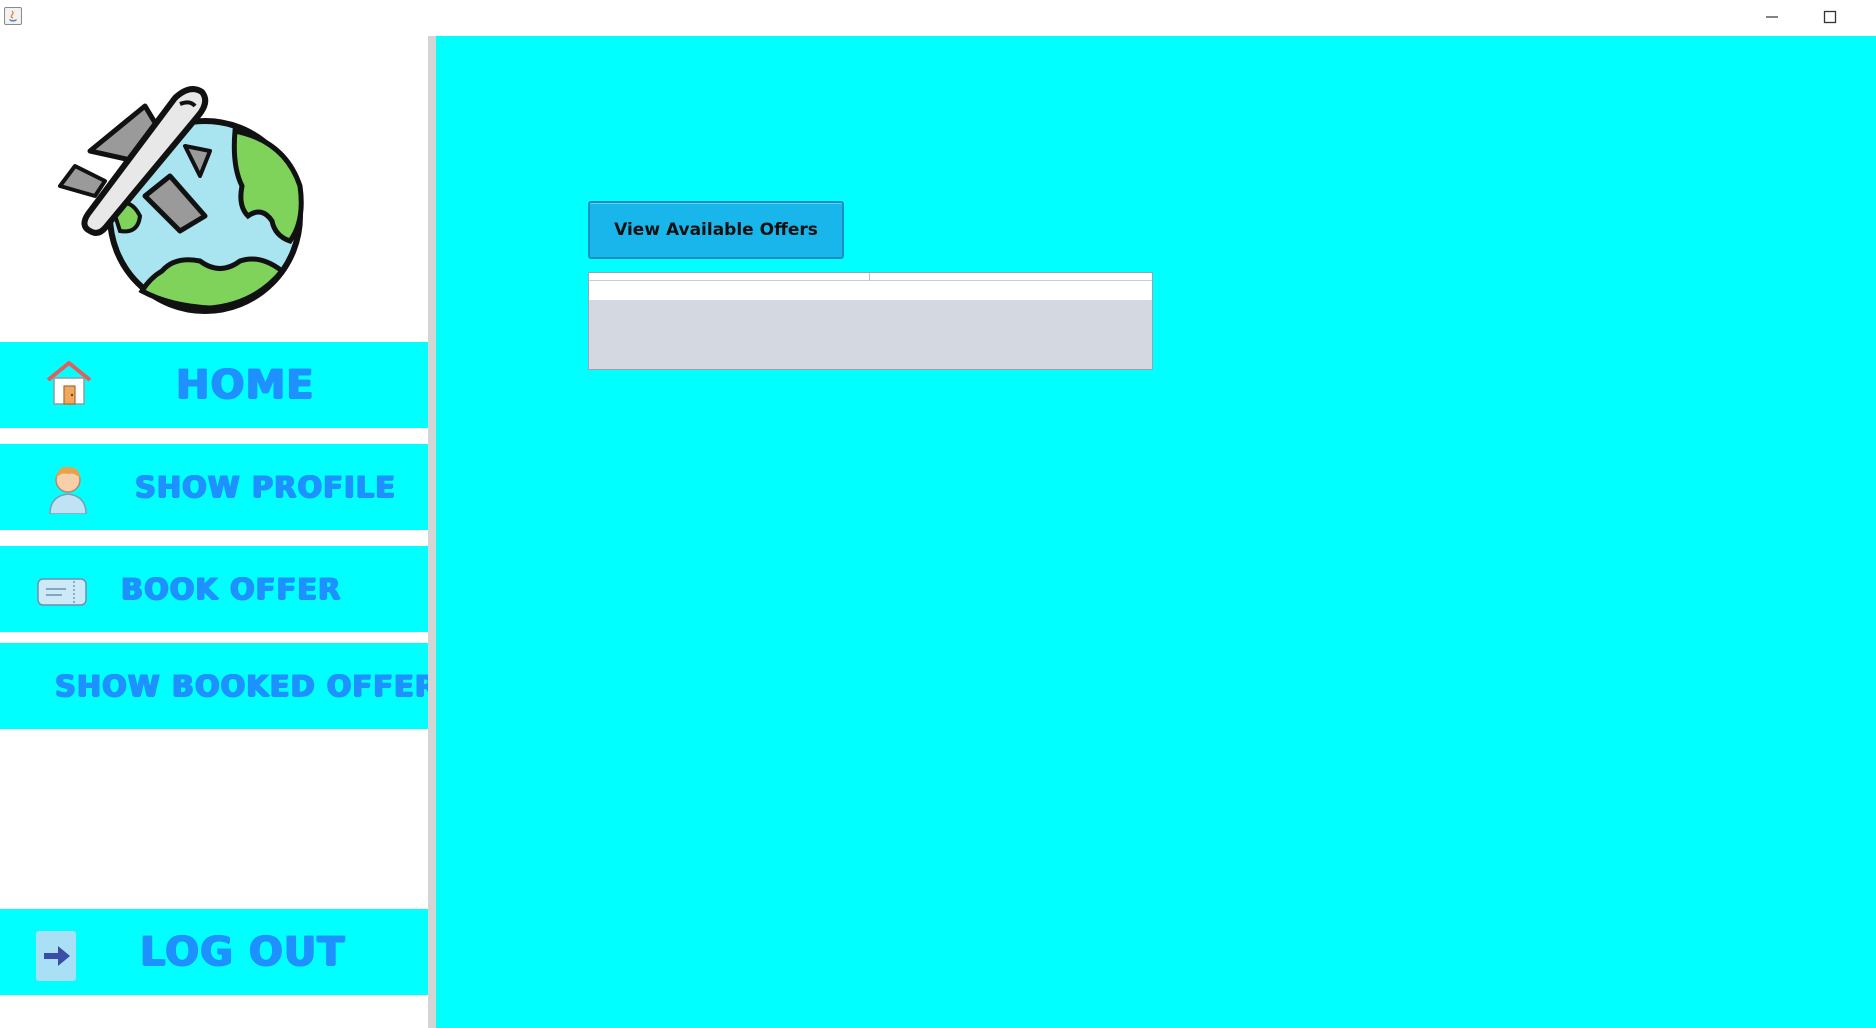  Describe the element at coordinates (1830, 17) in the screenshot. I see `maximize-icon` at that location.